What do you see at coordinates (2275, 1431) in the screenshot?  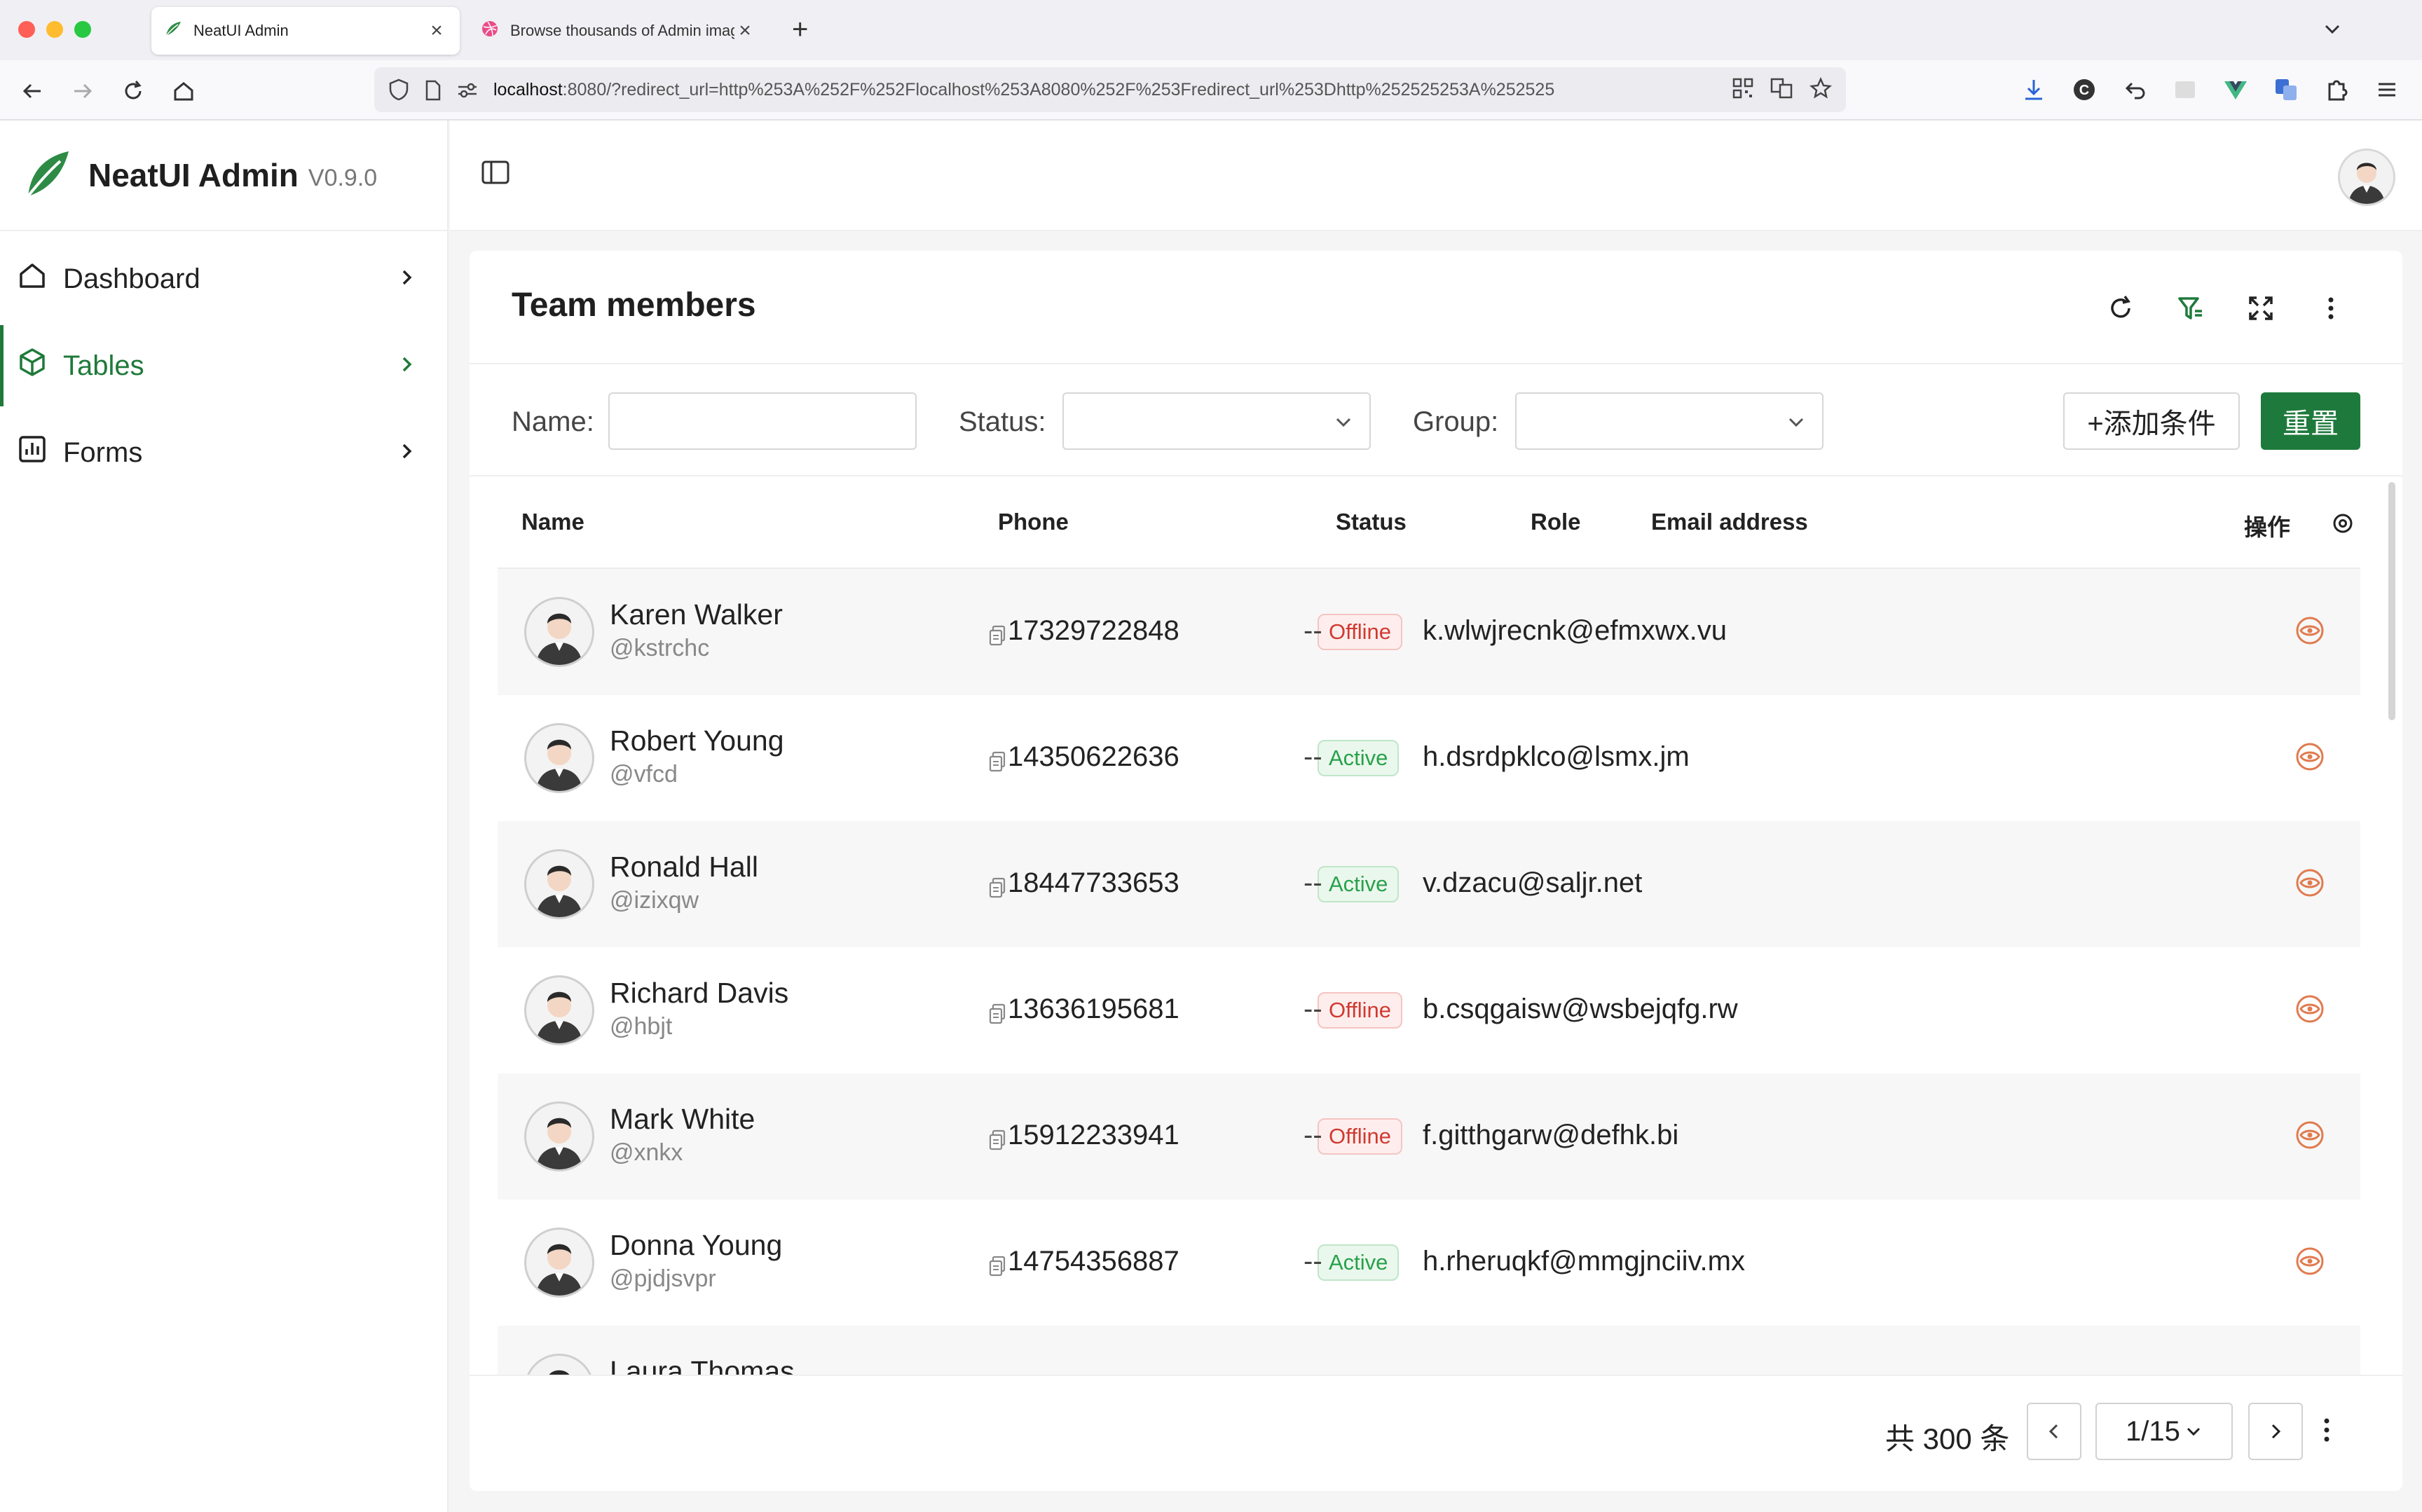 I see `next-page-button` at bounding box center [2275, 1431].